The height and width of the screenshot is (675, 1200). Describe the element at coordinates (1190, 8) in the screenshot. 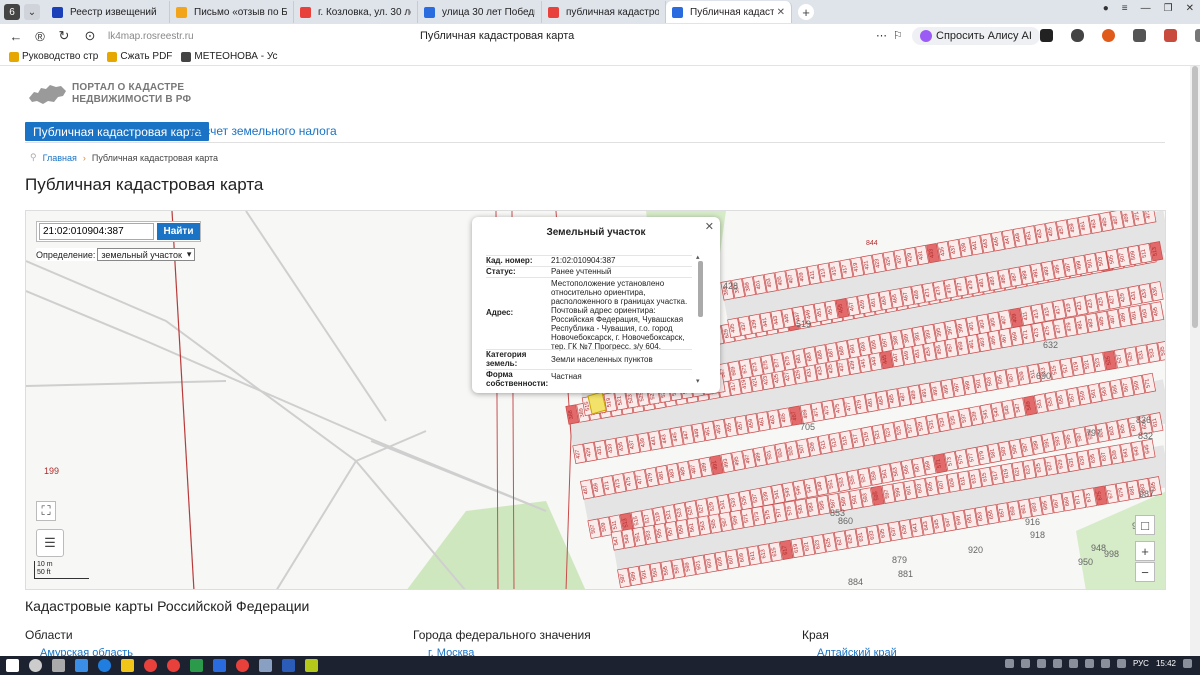

I see `close-window-icon: ✕` at that location.